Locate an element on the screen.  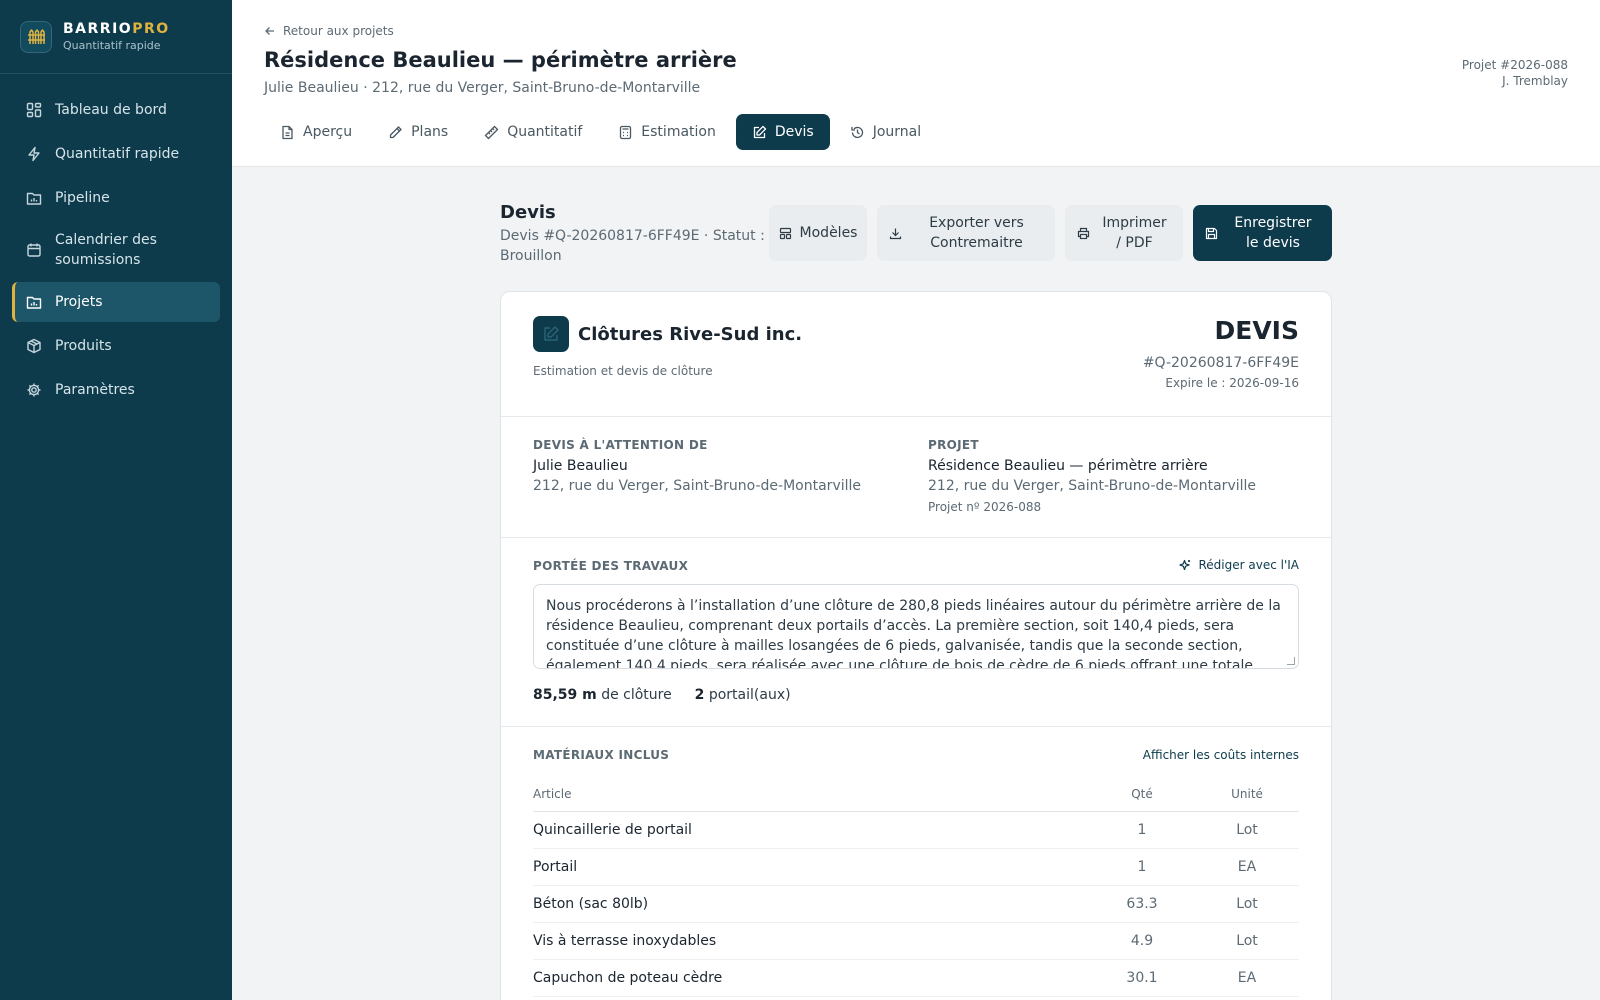
quote-number: #Q-20260817-6FF49E is located at coordinates (1220, 363).